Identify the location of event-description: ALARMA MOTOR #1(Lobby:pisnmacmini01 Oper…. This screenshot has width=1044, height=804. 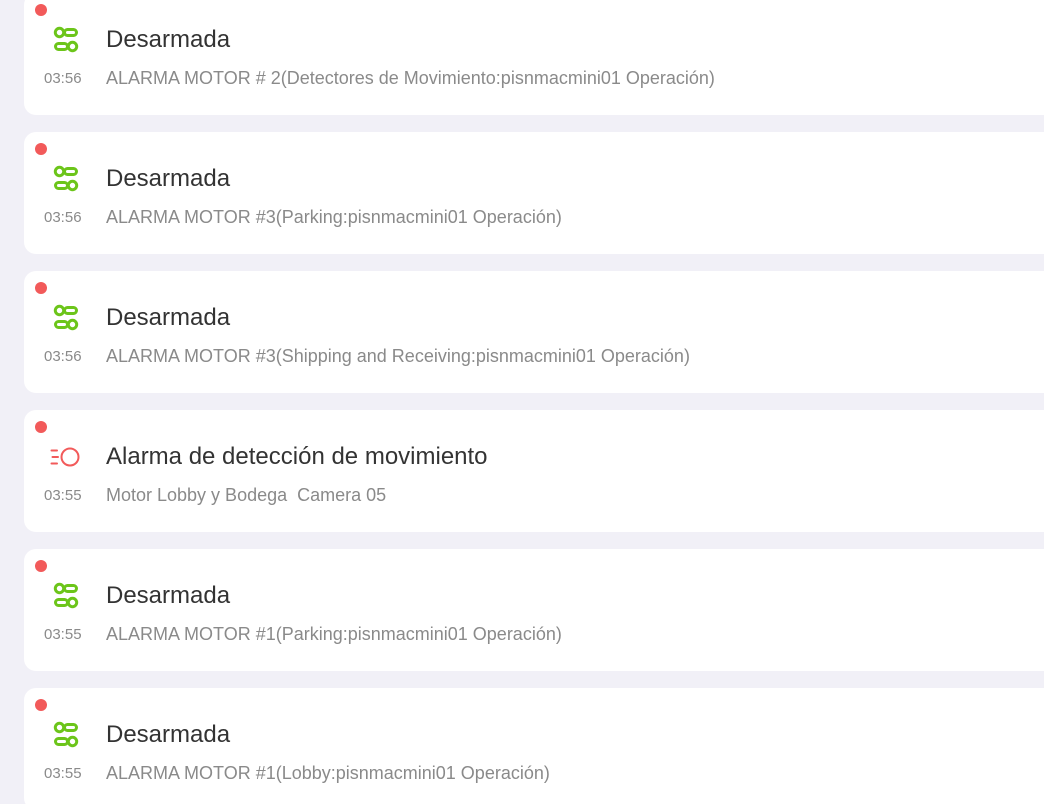
(328, 773).